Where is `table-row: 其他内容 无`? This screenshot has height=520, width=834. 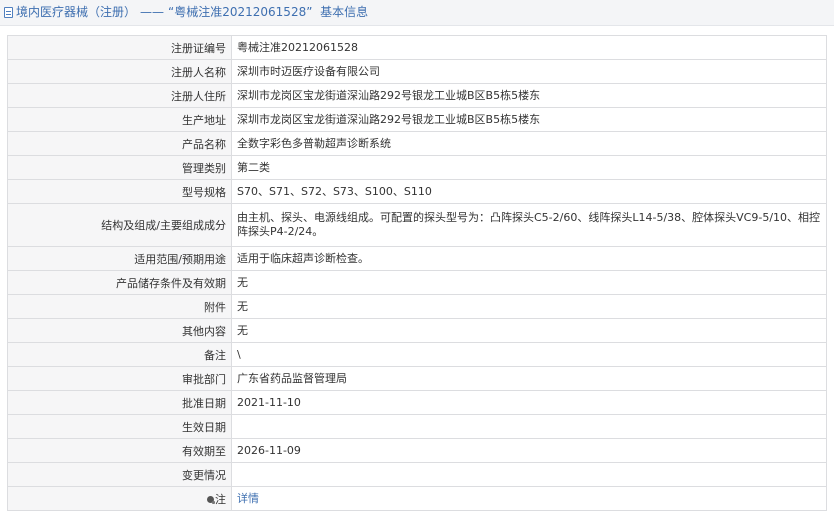 table-row: 其他内容 无 is located at coordinates (417, 330).